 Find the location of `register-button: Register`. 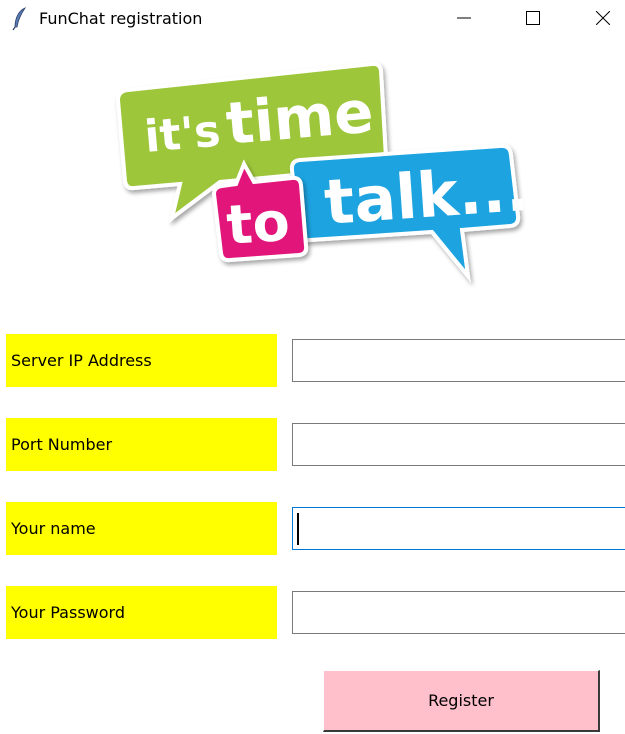

register-button: Register is located at coordinates (461, 701).